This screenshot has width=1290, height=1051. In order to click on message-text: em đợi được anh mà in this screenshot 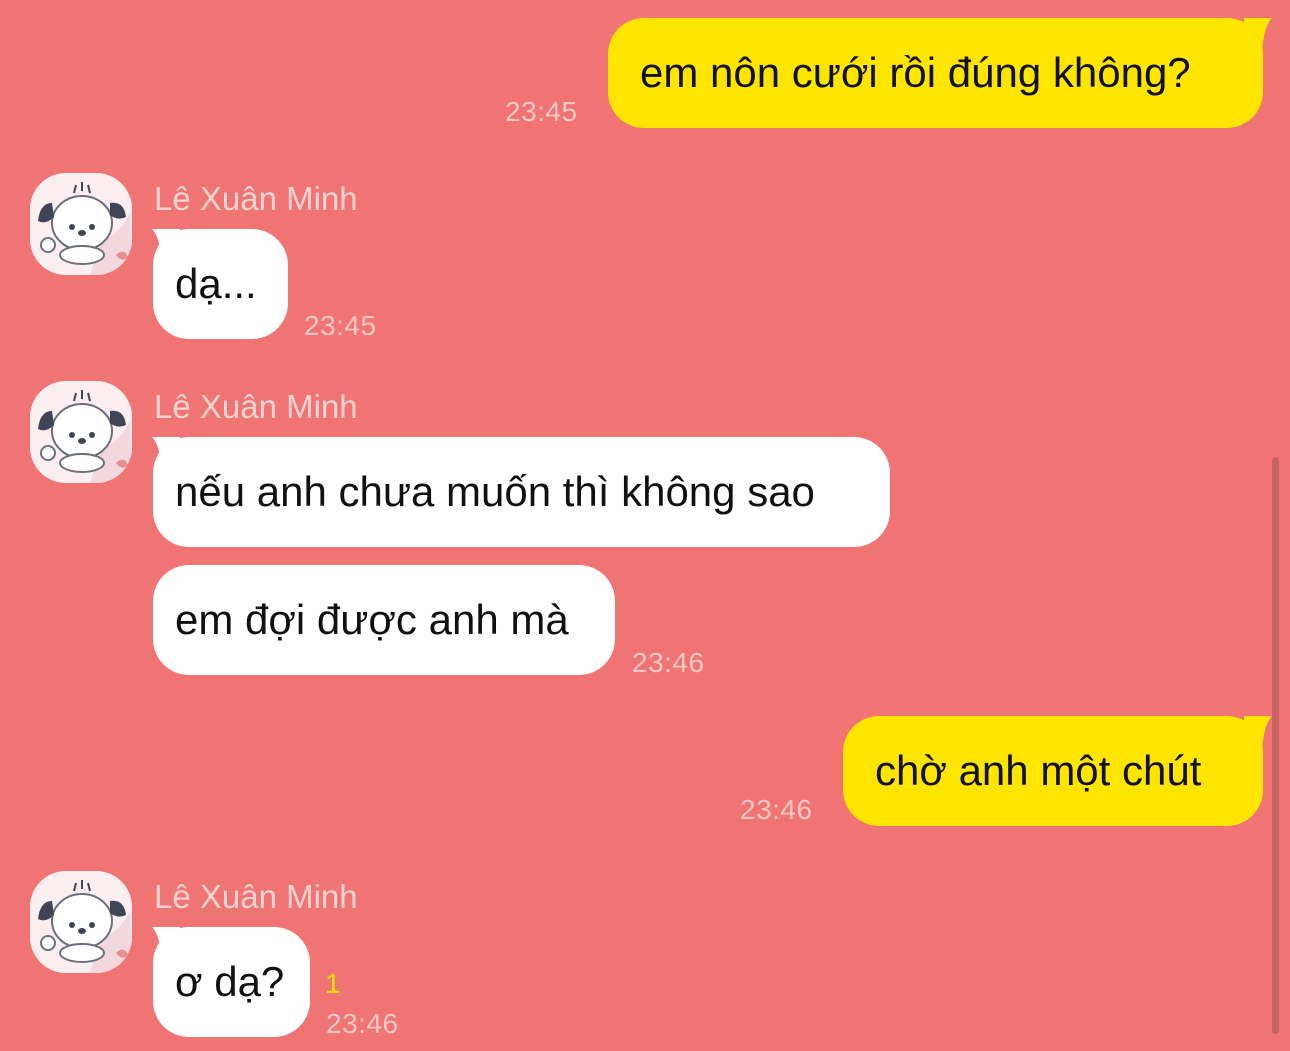, I will do `click(372, 619)`.